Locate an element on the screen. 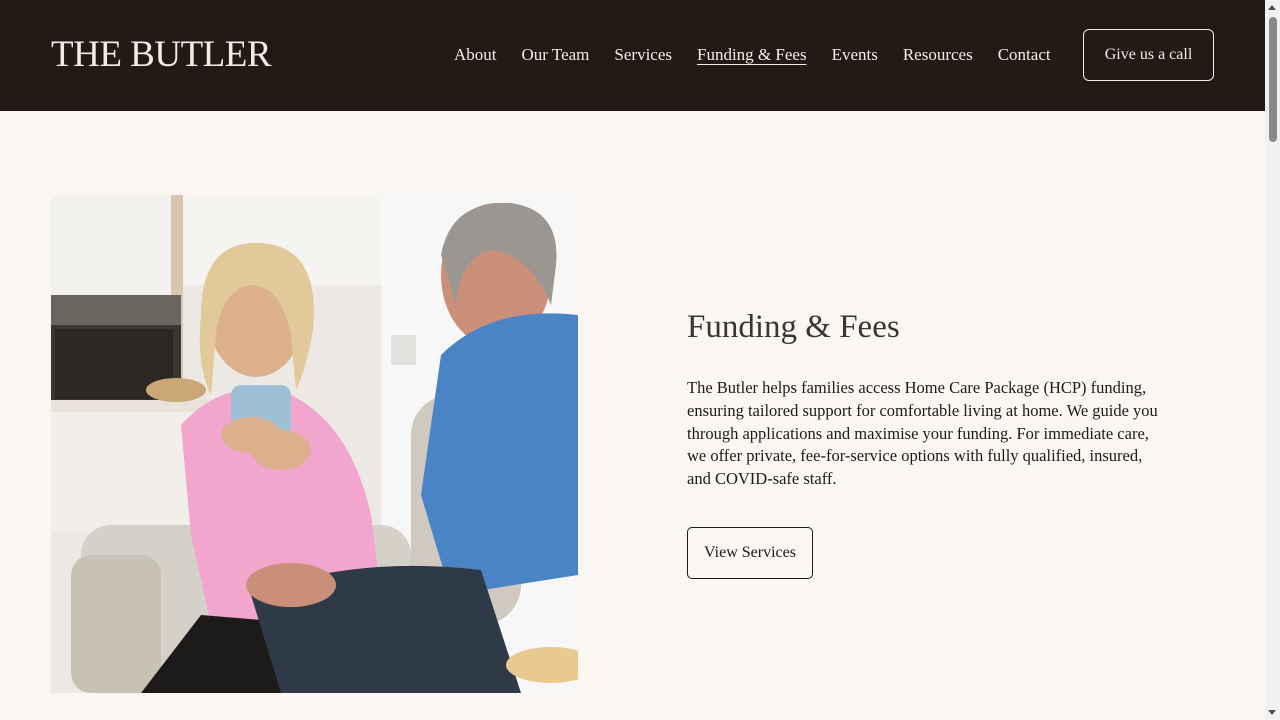 This screenshot has width=1280, height=720. nav-events: Events is located at coordinates (855, 55).